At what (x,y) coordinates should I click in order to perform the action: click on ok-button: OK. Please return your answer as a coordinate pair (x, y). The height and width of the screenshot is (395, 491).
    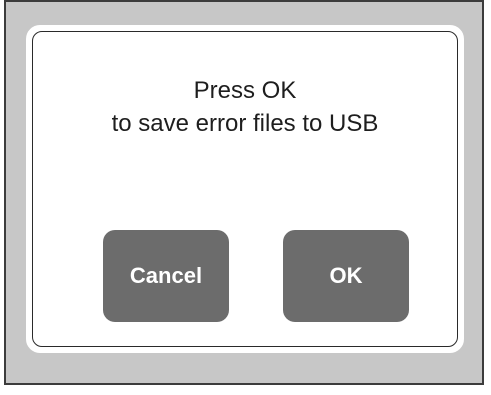
    Looking at the image, I should click on (346, 276).